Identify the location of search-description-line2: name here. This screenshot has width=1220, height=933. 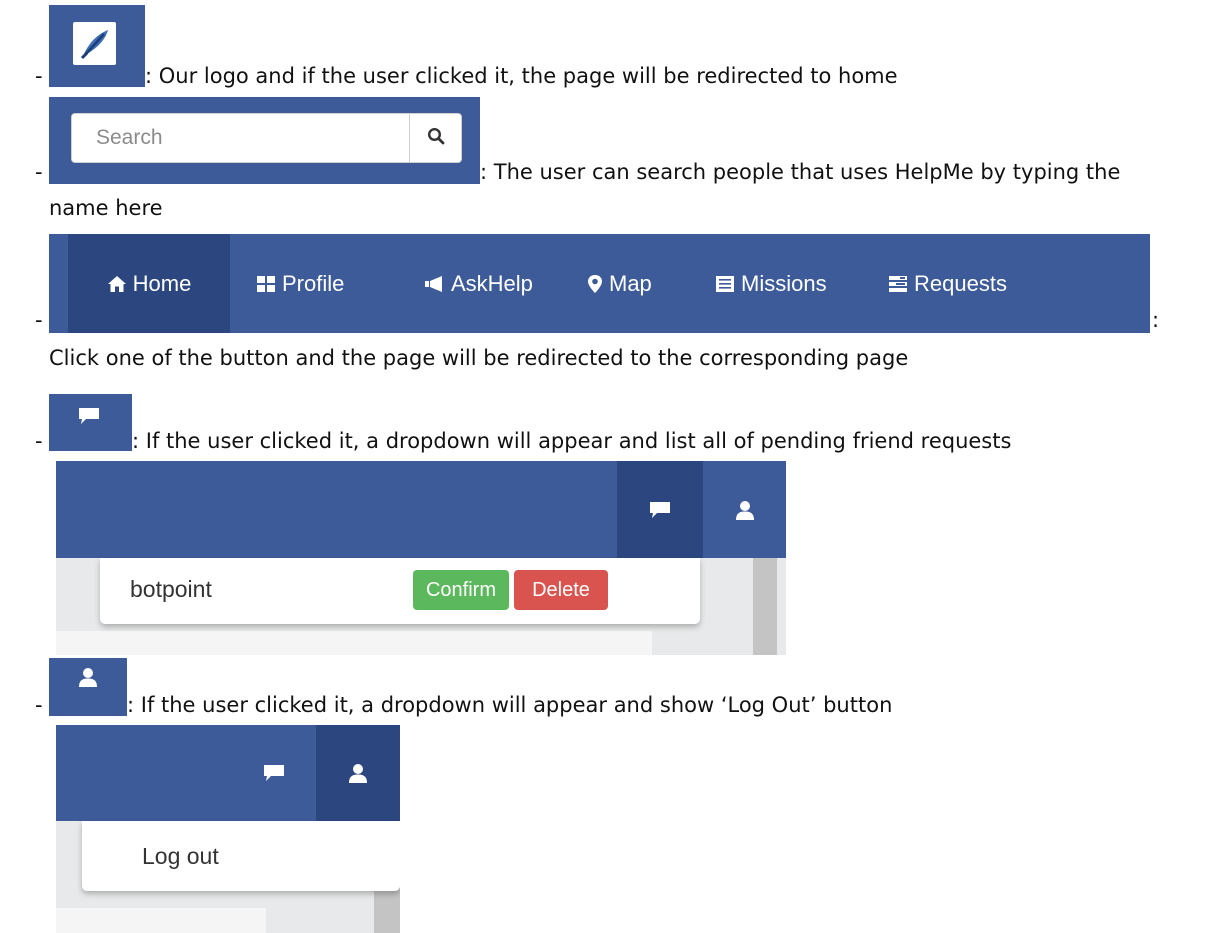
(106, 208).